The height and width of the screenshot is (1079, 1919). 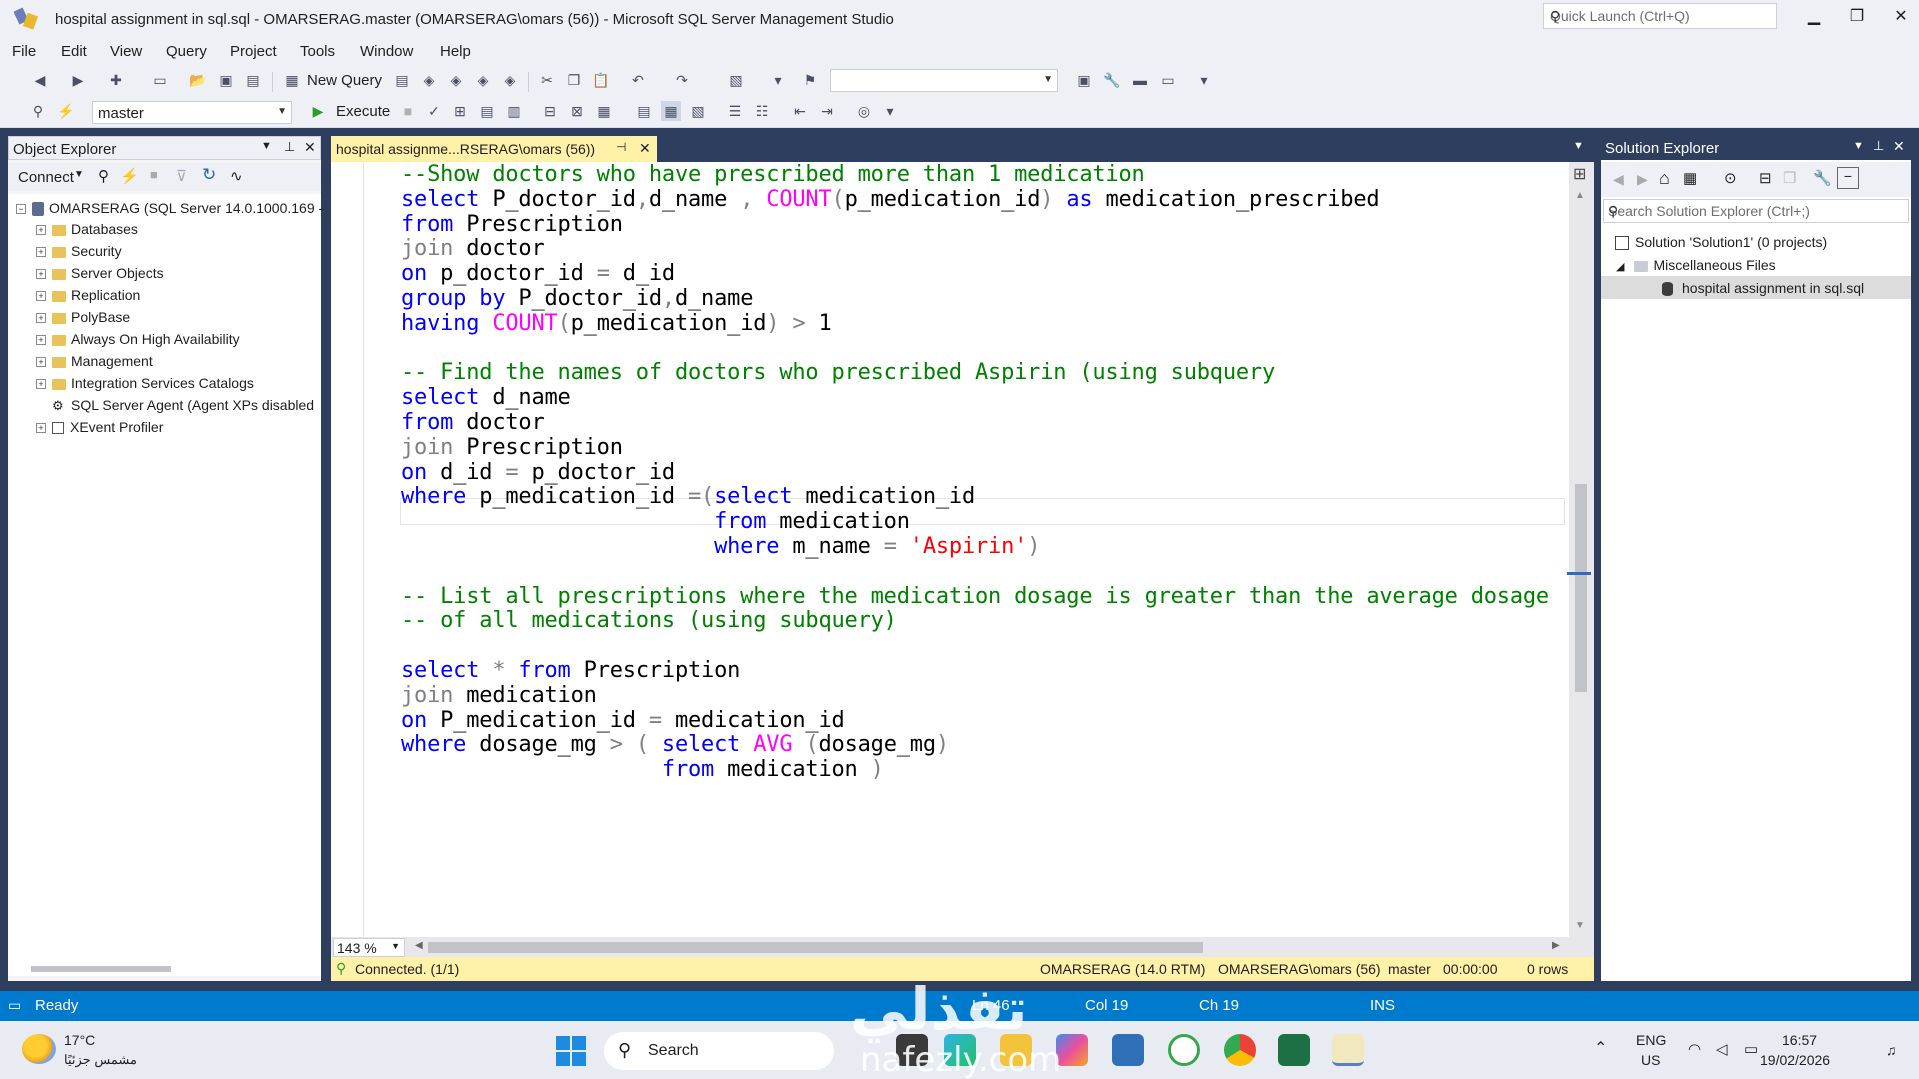 What do you see at coordinates (1795, 1060) in the screenshot?
I see `clock-date: 19/02/2026` at bounding box center [1795, 1060].